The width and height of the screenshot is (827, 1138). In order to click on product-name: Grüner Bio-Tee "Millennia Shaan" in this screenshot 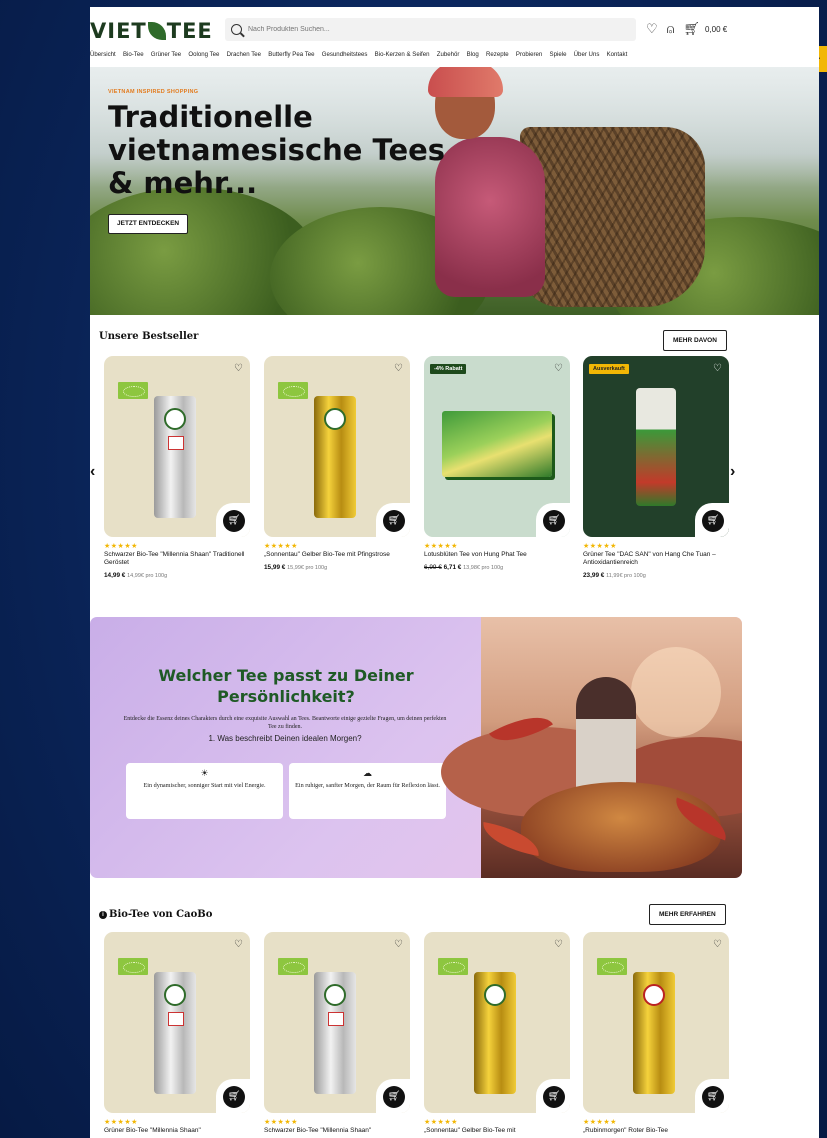, I will do `click(177, 1131)`.